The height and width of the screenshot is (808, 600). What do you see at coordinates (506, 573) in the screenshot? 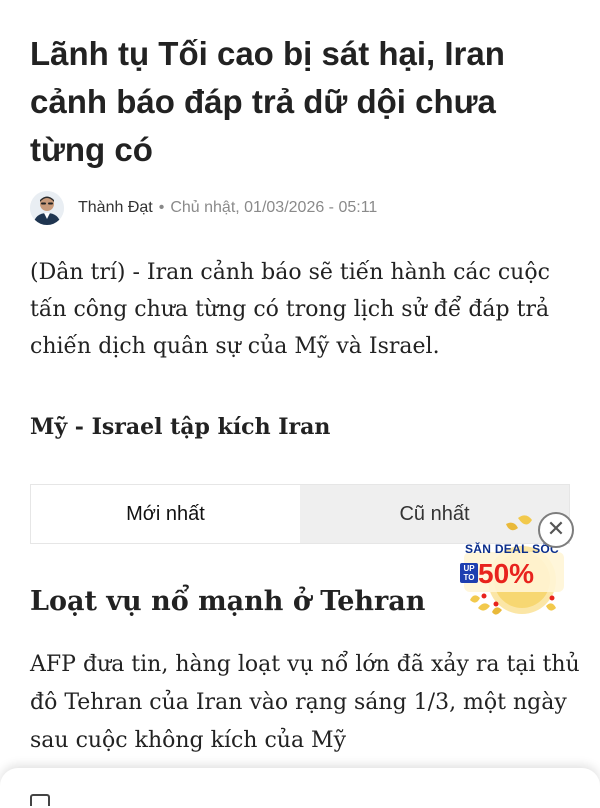
I see `promo-discount: 50%` at bounding box center [506, 573].